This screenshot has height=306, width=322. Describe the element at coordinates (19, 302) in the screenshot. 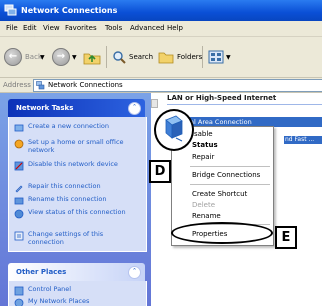

I see `network-places-icon` at that location.